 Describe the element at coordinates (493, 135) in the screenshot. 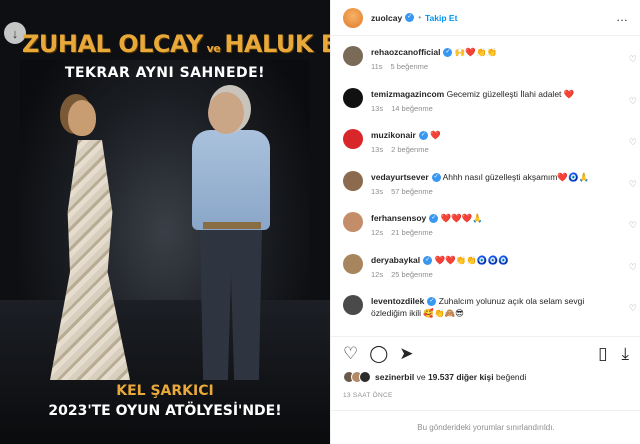

I see `comment-text-line: muzikonair ✓ ❤️` at that location.